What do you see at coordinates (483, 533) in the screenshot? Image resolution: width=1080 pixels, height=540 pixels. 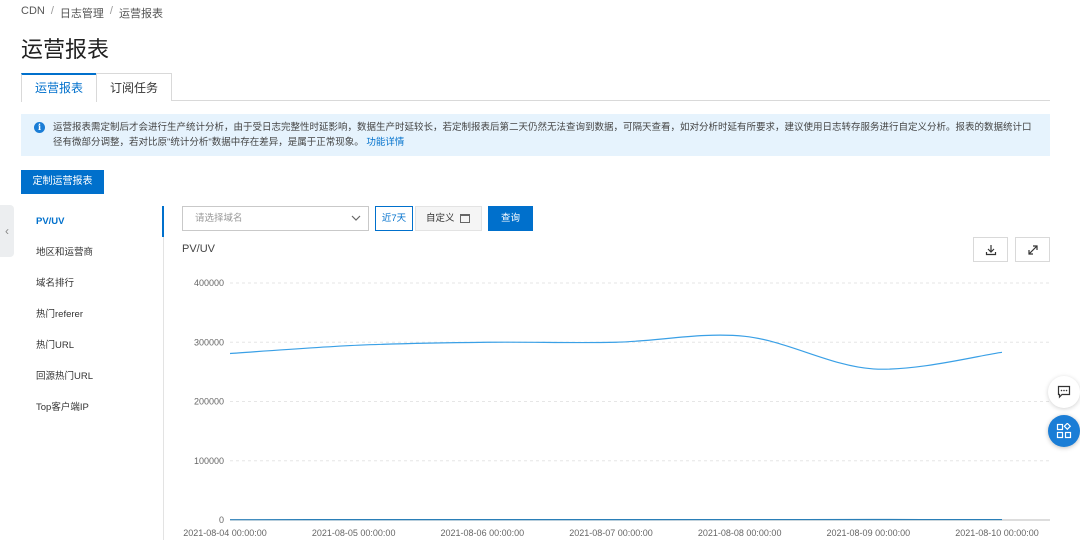 I see `x-tick-label: 2021-08-06 00:00:00` at bounding box center [483, 533].